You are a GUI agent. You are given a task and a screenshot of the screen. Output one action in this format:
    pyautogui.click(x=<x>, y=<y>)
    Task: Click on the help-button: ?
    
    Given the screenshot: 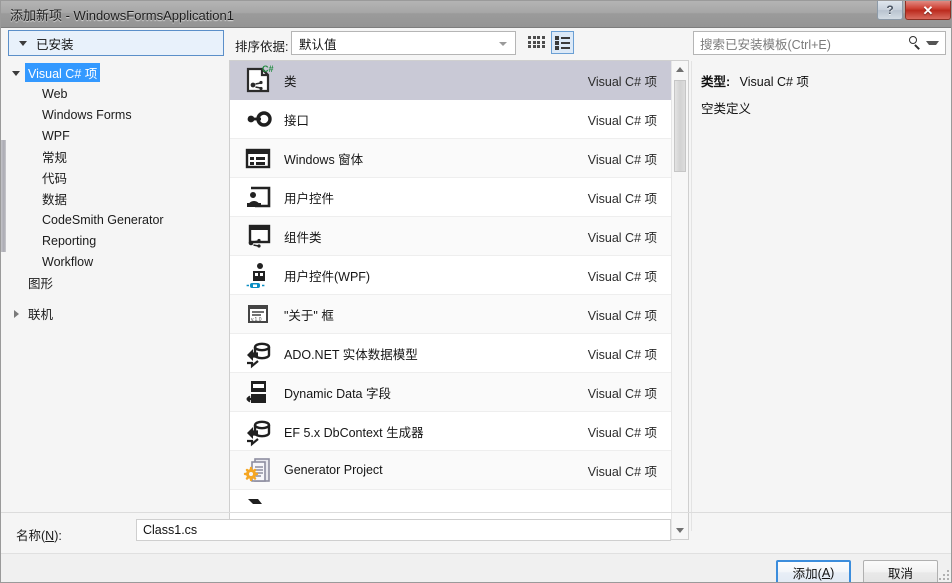 What is the action you would take?
    pyautogui.click(x=890, y=10)
    